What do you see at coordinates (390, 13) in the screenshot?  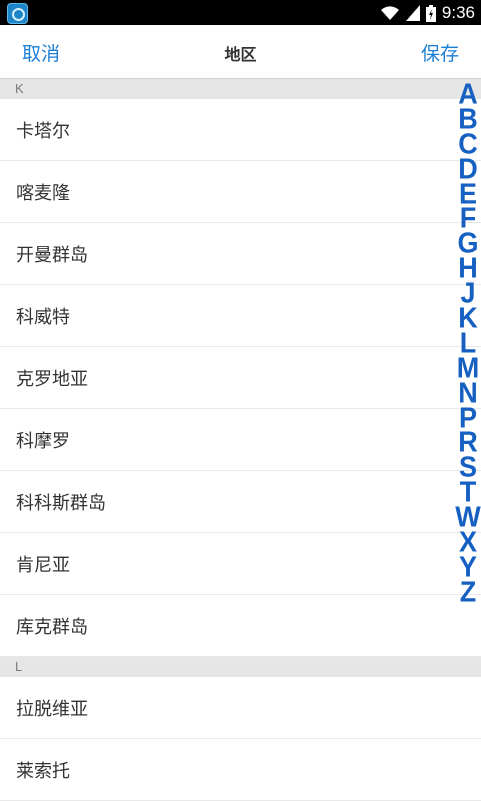 I see `wifi-icon` at bounding box center [390, 13].